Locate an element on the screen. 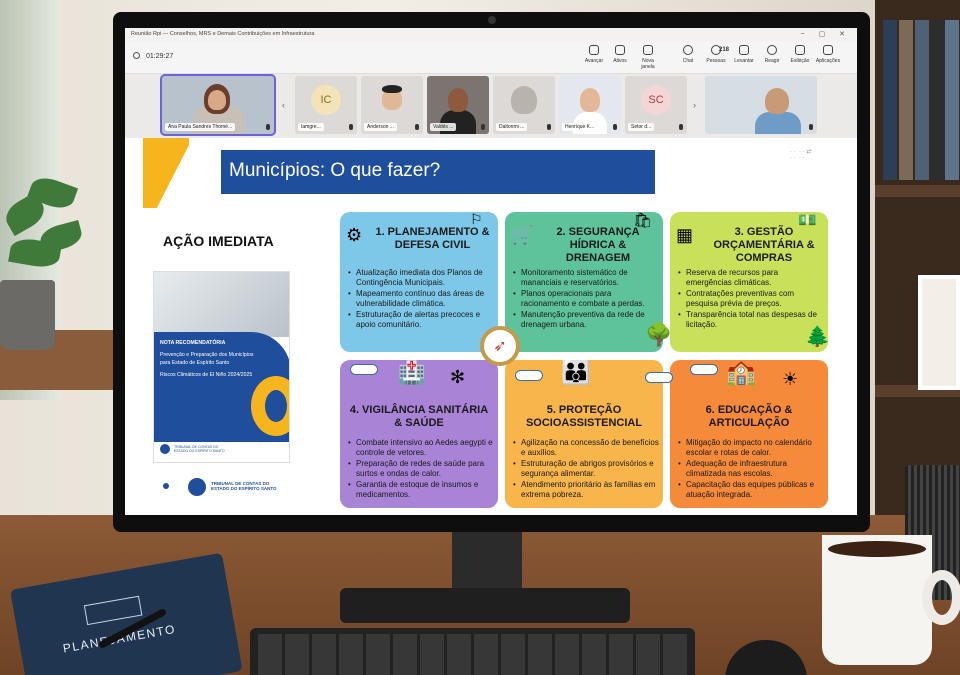 The width and height of the screenshot is (960, 675). slide-title-bar: Municípios: O que fazer? is located at coordinates (438, 172).